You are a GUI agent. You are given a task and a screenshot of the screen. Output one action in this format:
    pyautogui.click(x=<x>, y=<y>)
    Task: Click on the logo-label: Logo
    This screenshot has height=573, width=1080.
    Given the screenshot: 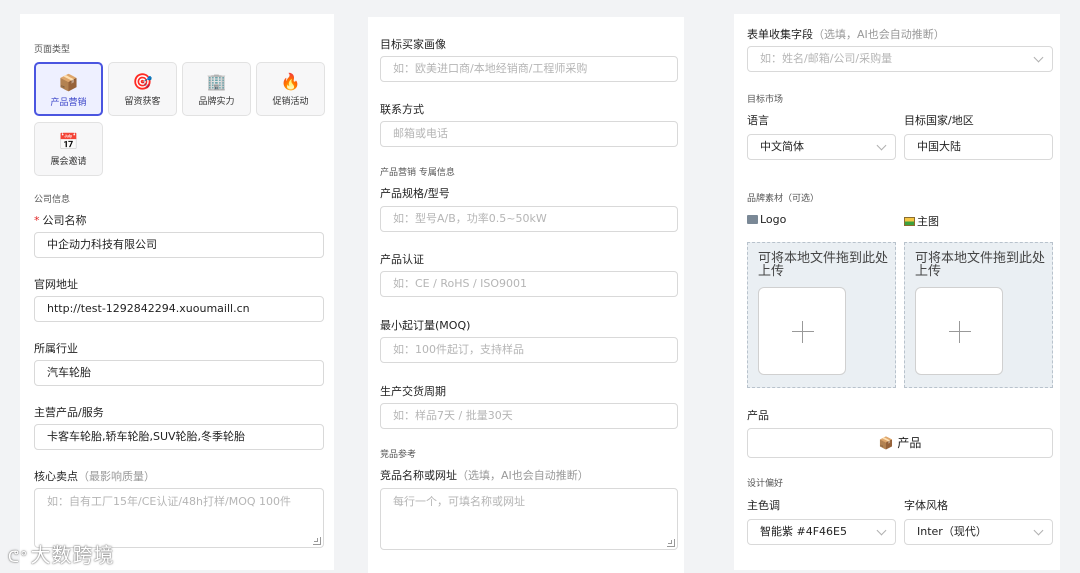 What is the action you would take?
    pyautogui.click(x=766, y=219)
    